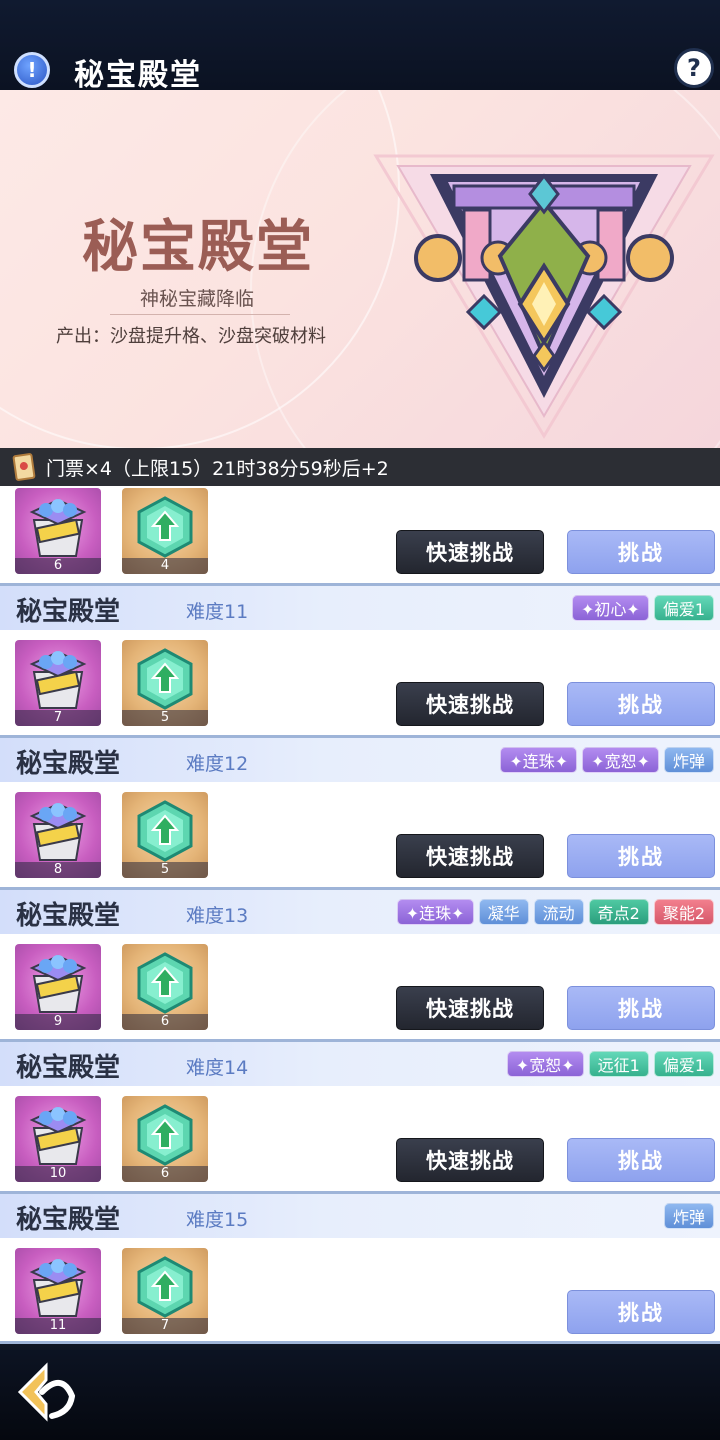  I want to click on reward-chest-icon: 7, so click(58, 683).